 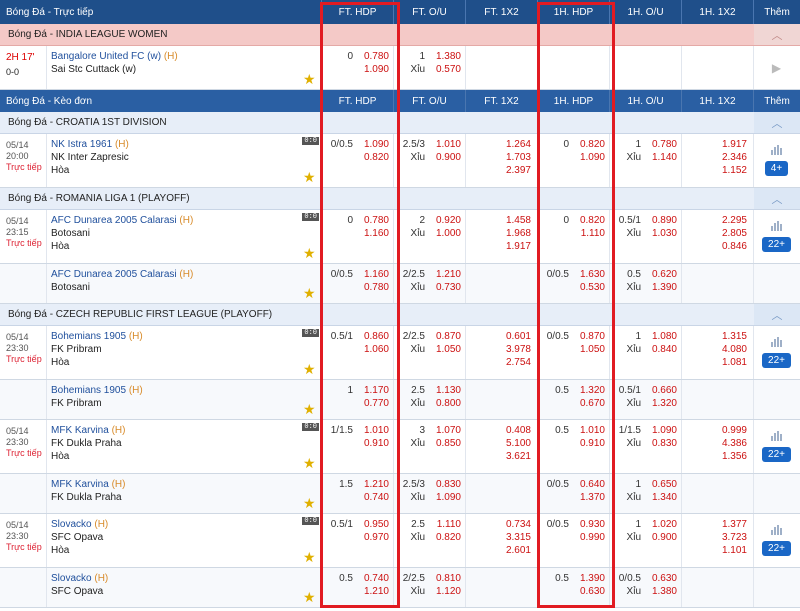 What do you see at coordinates (717, 540) in the screenshot?
I see `odds-1h-1x2: 1.377 3.723 1.101` at bounding box center [717, 540].